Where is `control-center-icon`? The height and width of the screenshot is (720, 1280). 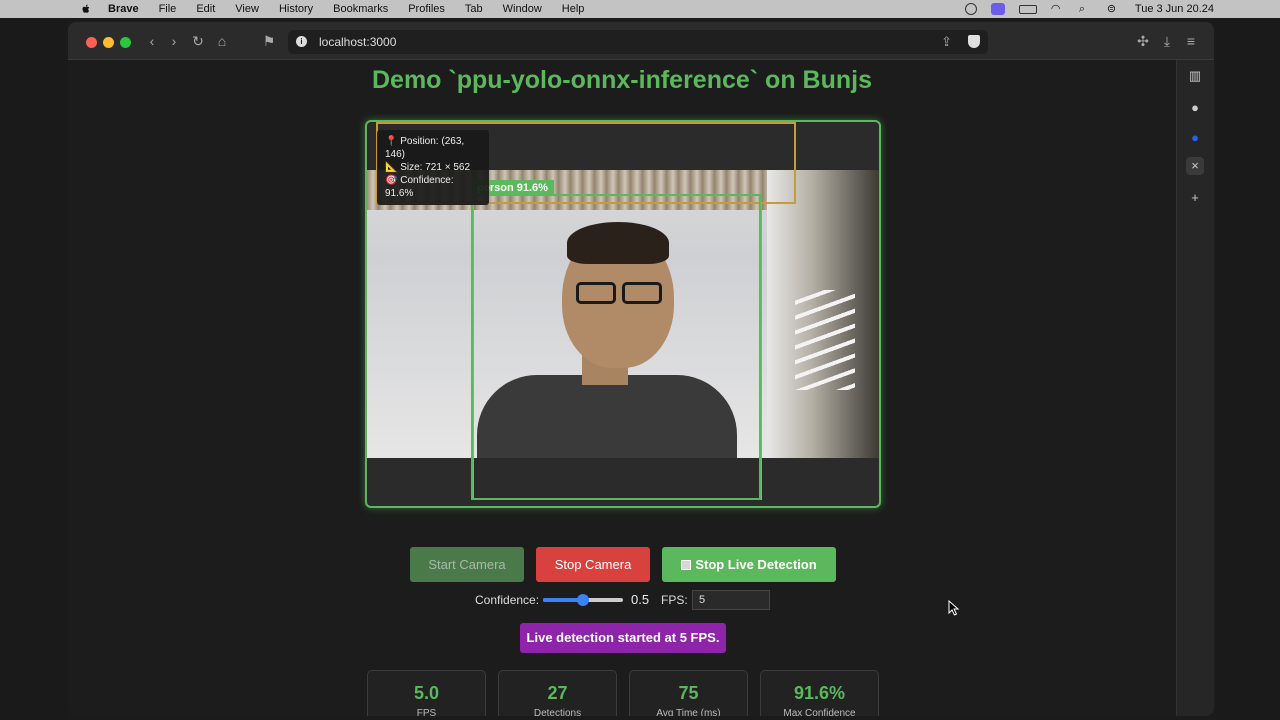
control-center-icon is located at coordinates (970, 9).